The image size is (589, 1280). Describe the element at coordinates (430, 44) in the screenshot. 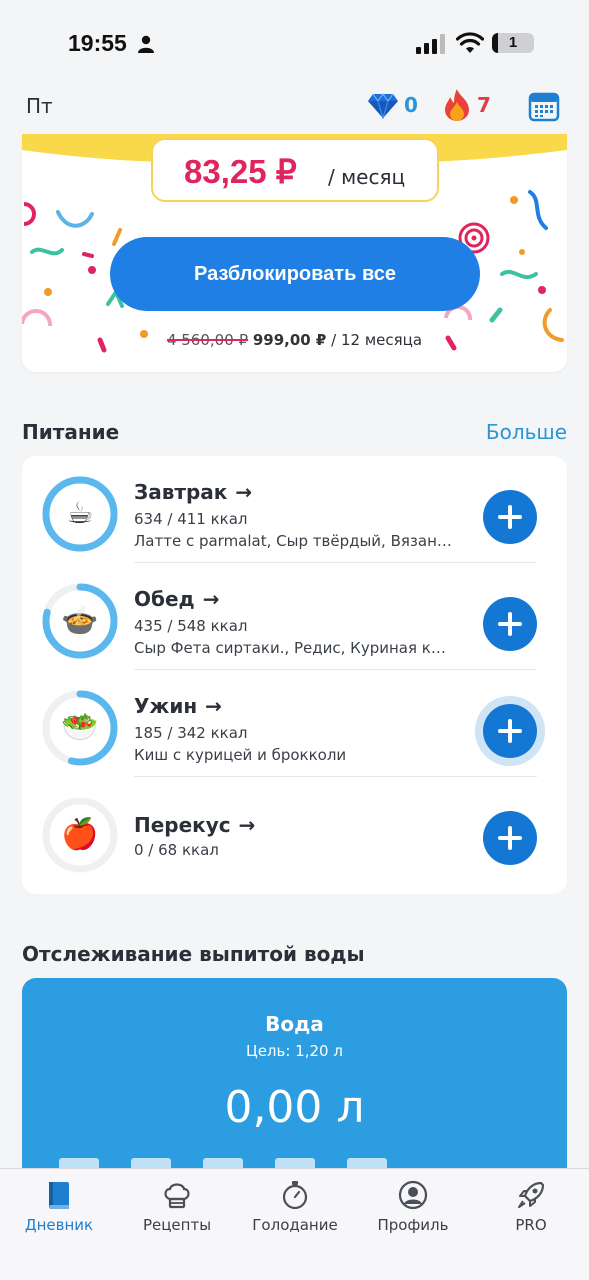

I see `signal-icon` at that location.